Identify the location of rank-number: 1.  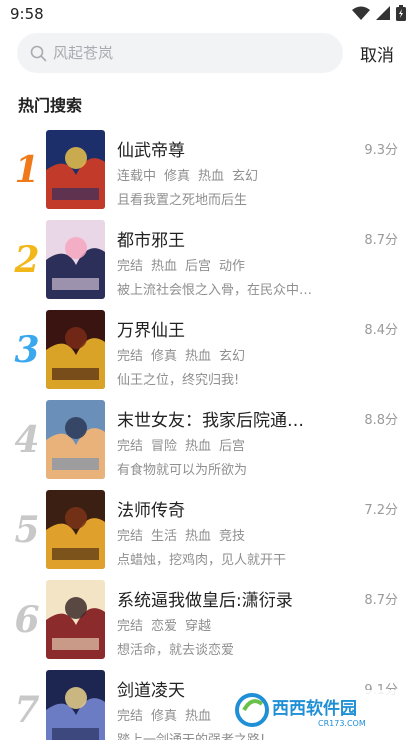
(27, 170).